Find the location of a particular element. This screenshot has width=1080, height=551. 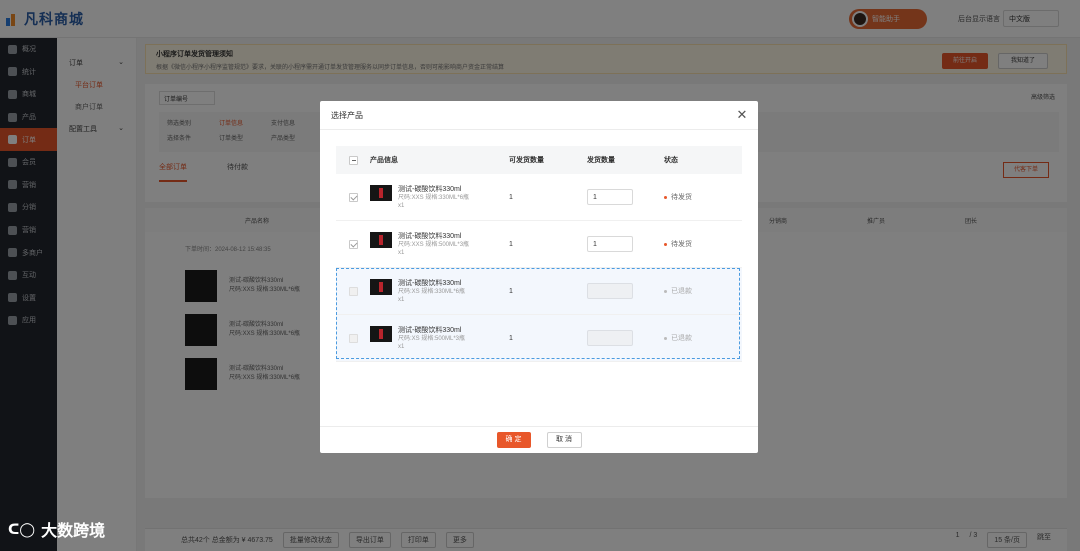

select-all-checkbox is located at coordinates (353, 160).